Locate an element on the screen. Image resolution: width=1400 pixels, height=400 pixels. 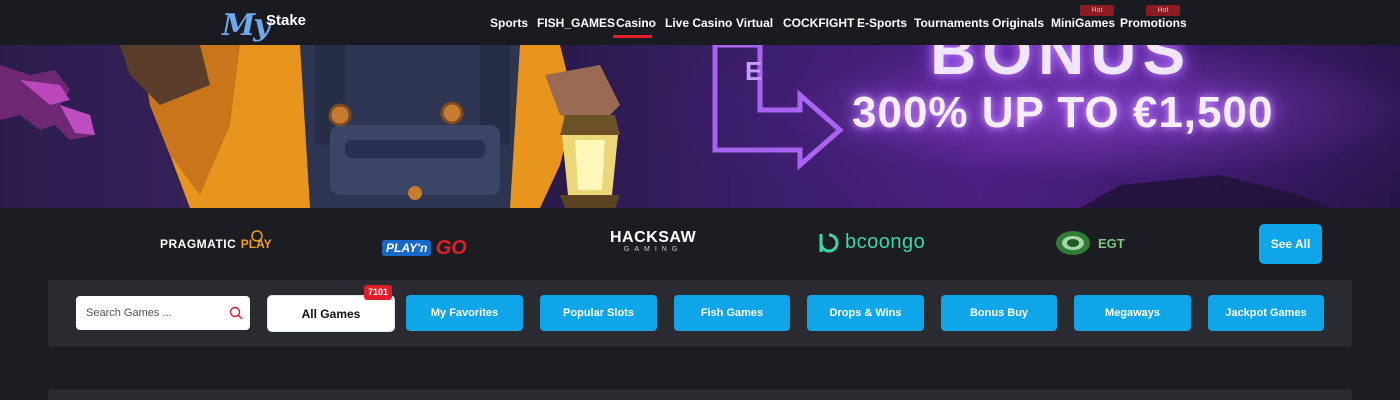
category-megaways-button: Megaways is located at coordinates (1132, 313).